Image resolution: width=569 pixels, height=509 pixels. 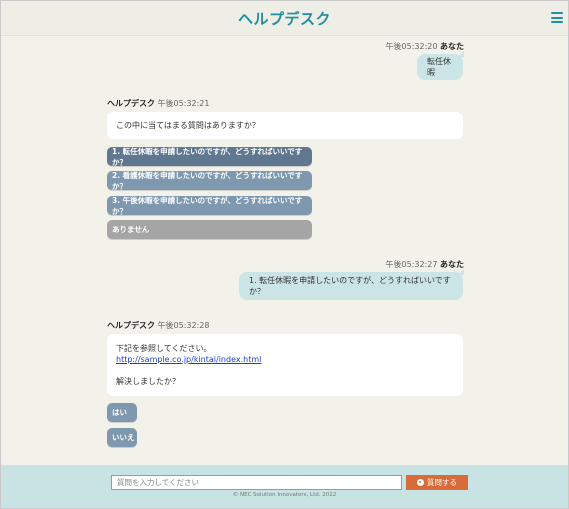 I want to click on message-text: 解決しましたか？, so click(x=148, y=381).